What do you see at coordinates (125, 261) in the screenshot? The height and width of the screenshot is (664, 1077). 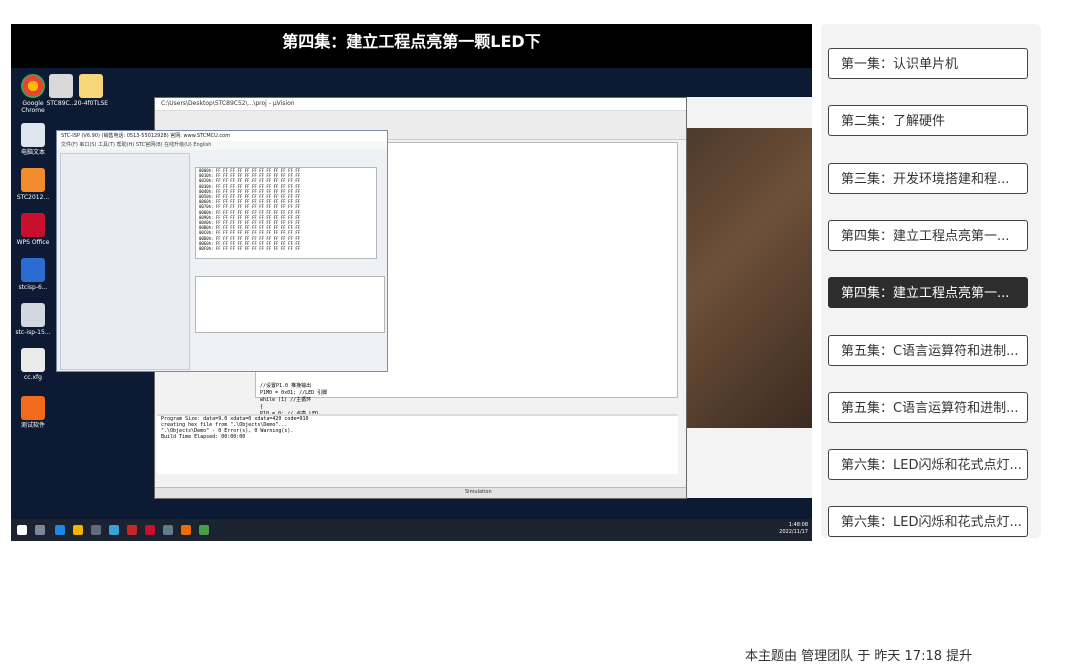 I see `isp-settings-panel` at bounding box center [125, 261].